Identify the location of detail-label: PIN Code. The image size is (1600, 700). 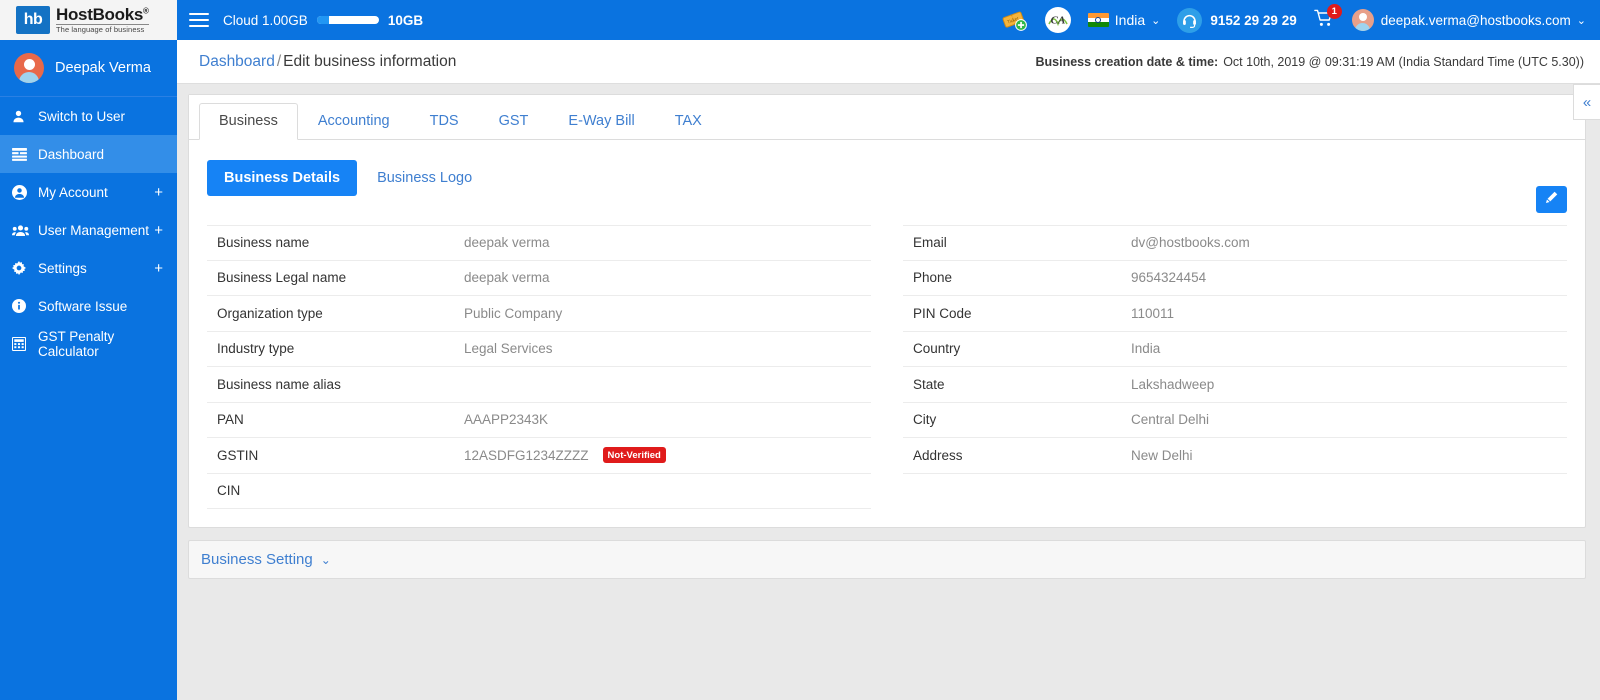
(942, 313).